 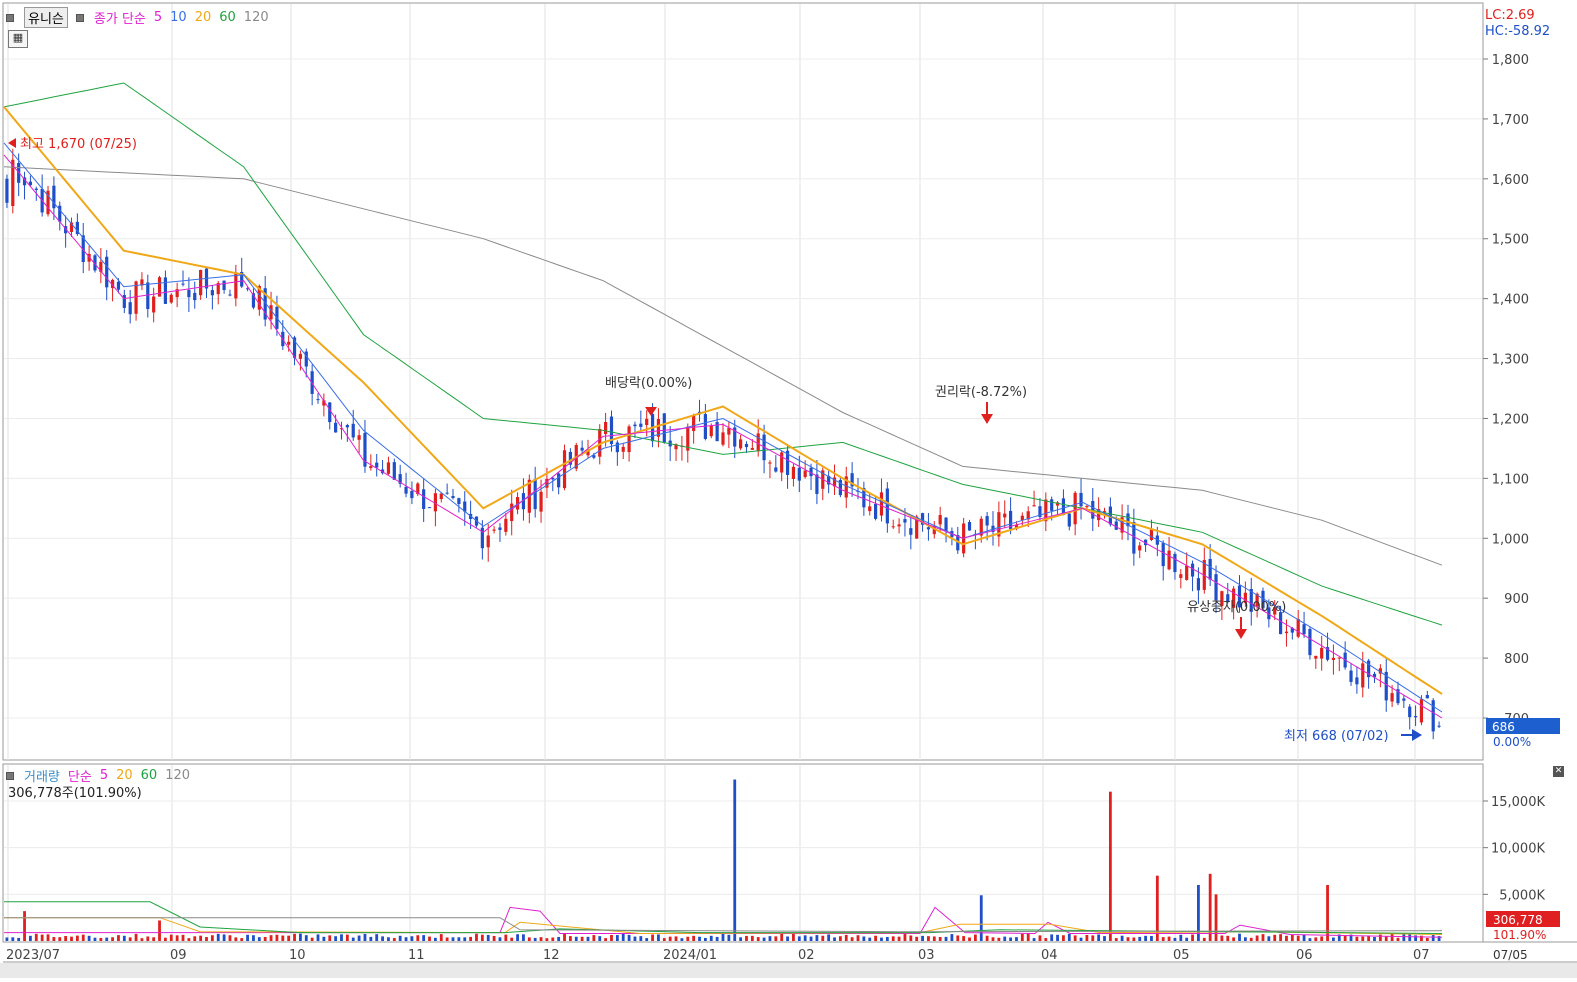 I want to click on legend-ma60: 60, so click(x=227, y=17).